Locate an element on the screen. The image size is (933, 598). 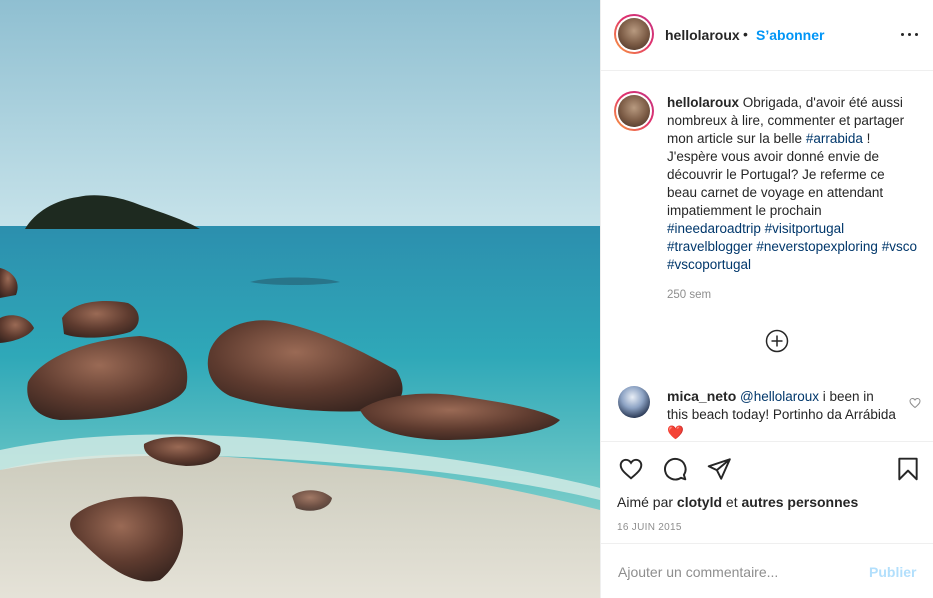
hashtag-link: #ineedaroadtrip is located at coordinates (714, 228).